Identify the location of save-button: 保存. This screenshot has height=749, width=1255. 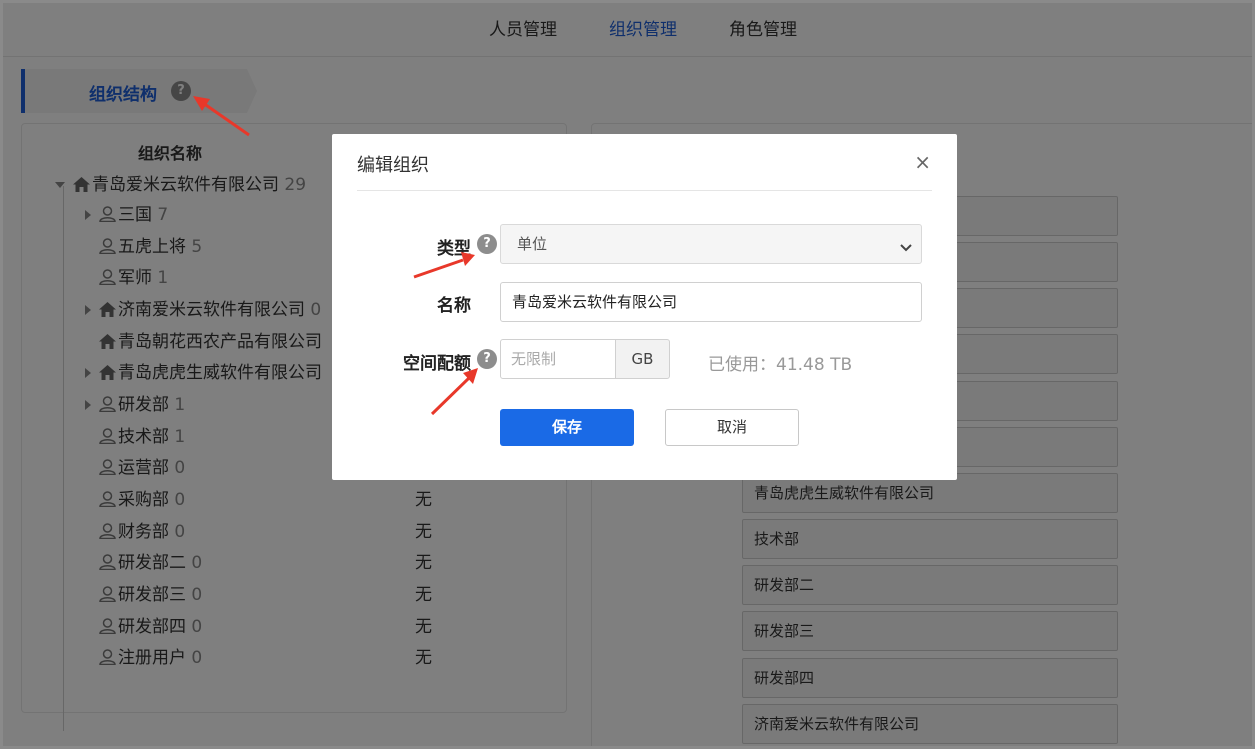
(567, 427).